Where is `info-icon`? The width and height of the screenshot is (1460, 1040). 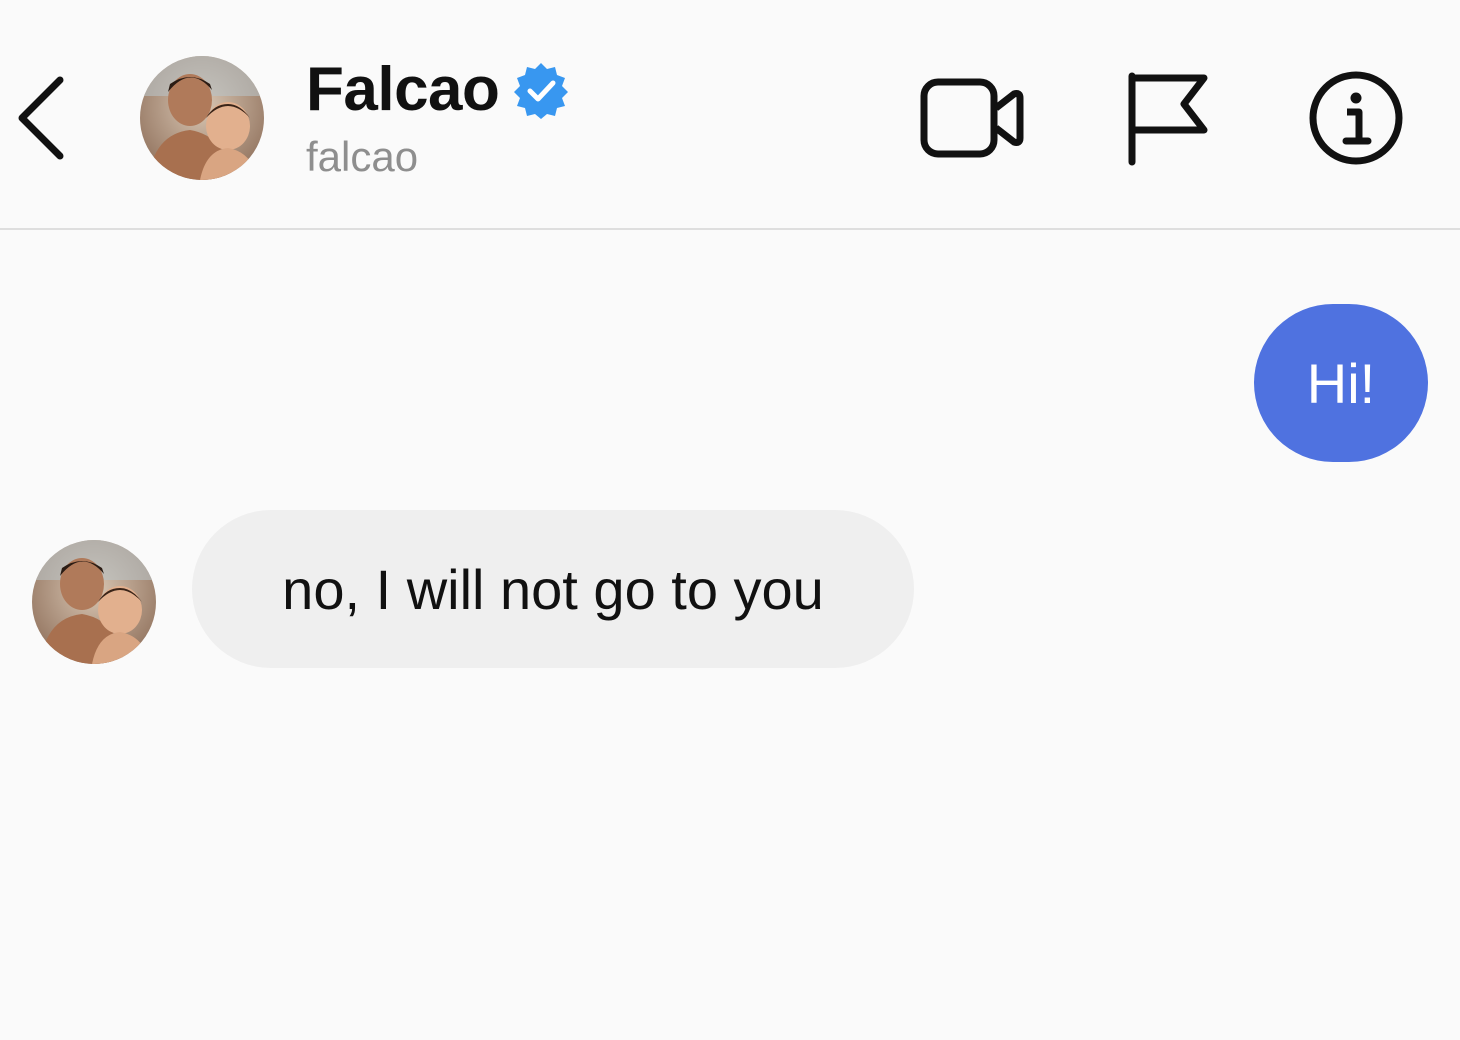 info-icon is located at coordinates (1356, 118).